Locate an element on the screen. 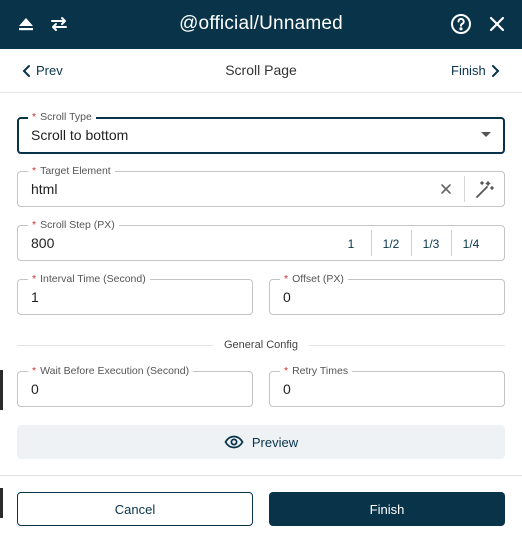  app-header: @official/Unnamed is located at coordinates (261, 24).